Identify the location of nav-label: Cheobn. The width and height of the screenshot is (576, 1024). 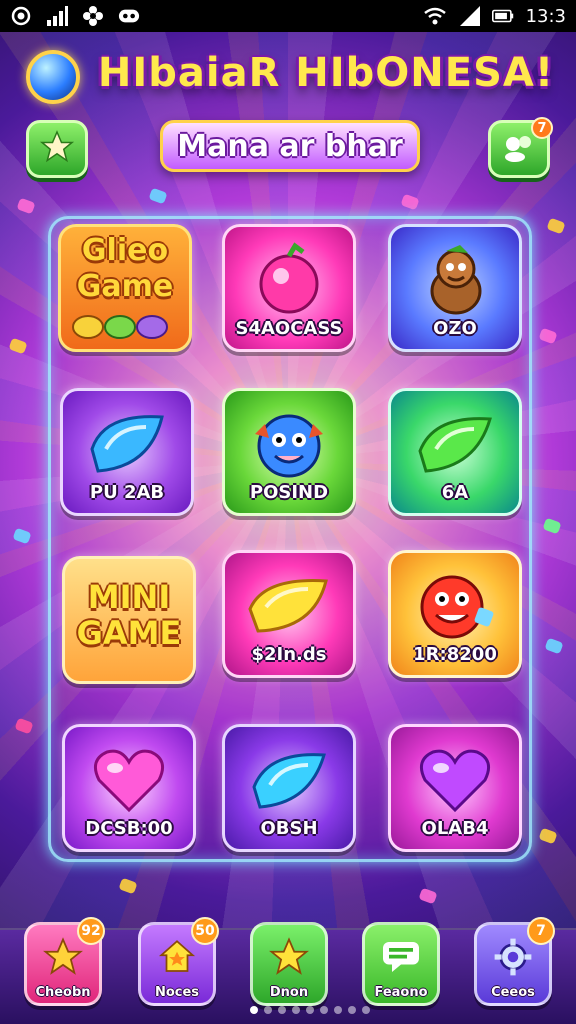
(63, 992).